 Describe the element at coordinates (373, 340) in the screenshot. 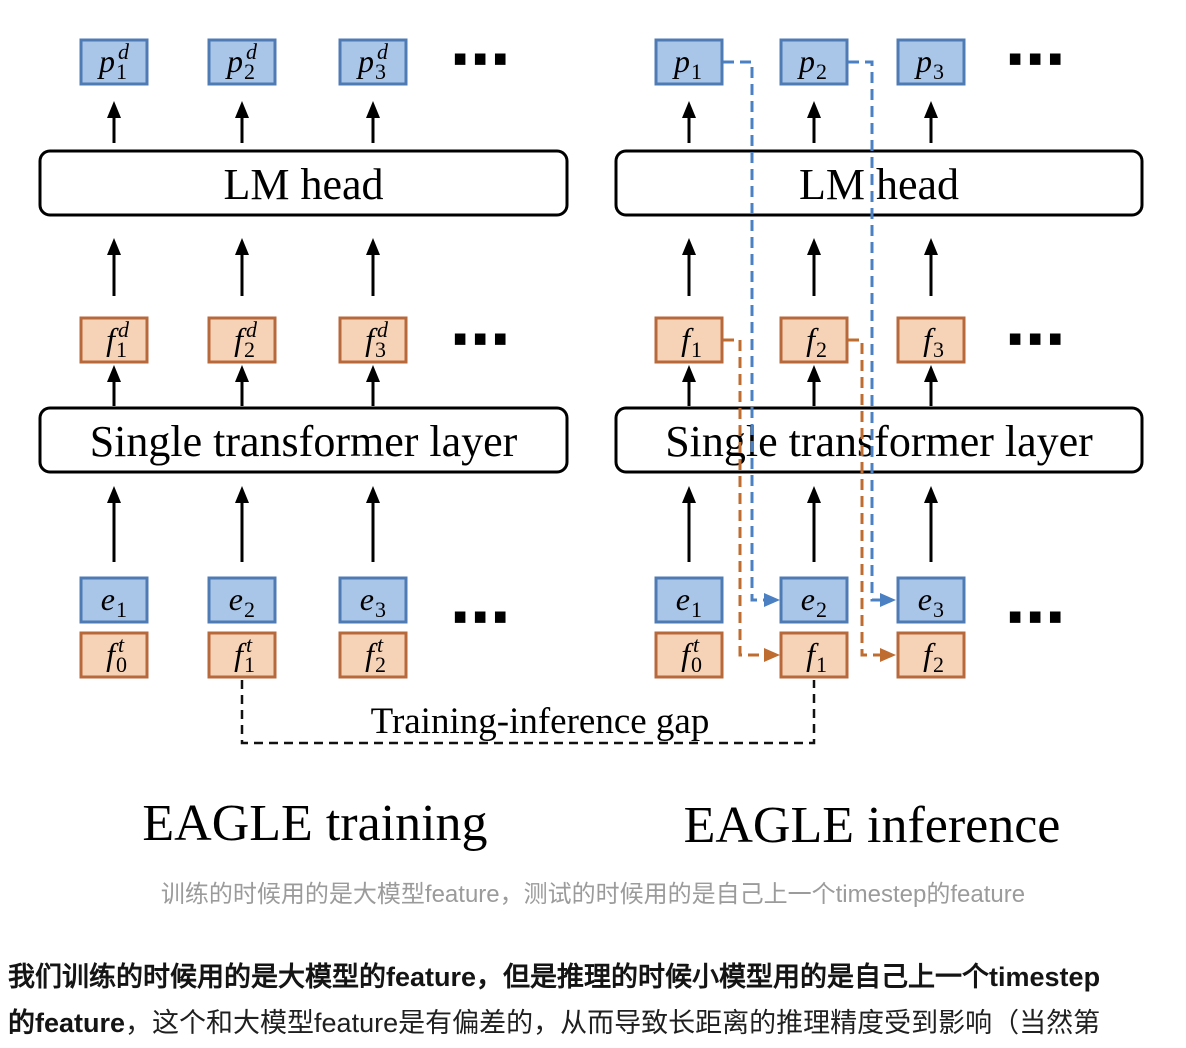

I see `draft-feature-node: f d3` at that location.